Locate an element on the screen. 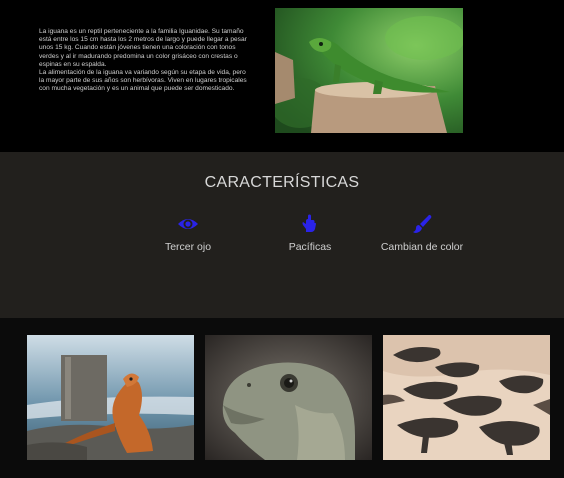 The height and width of the screenshot is (478, 564). feature-peaceful: Pacíficas is located at coordinates (310, 234).